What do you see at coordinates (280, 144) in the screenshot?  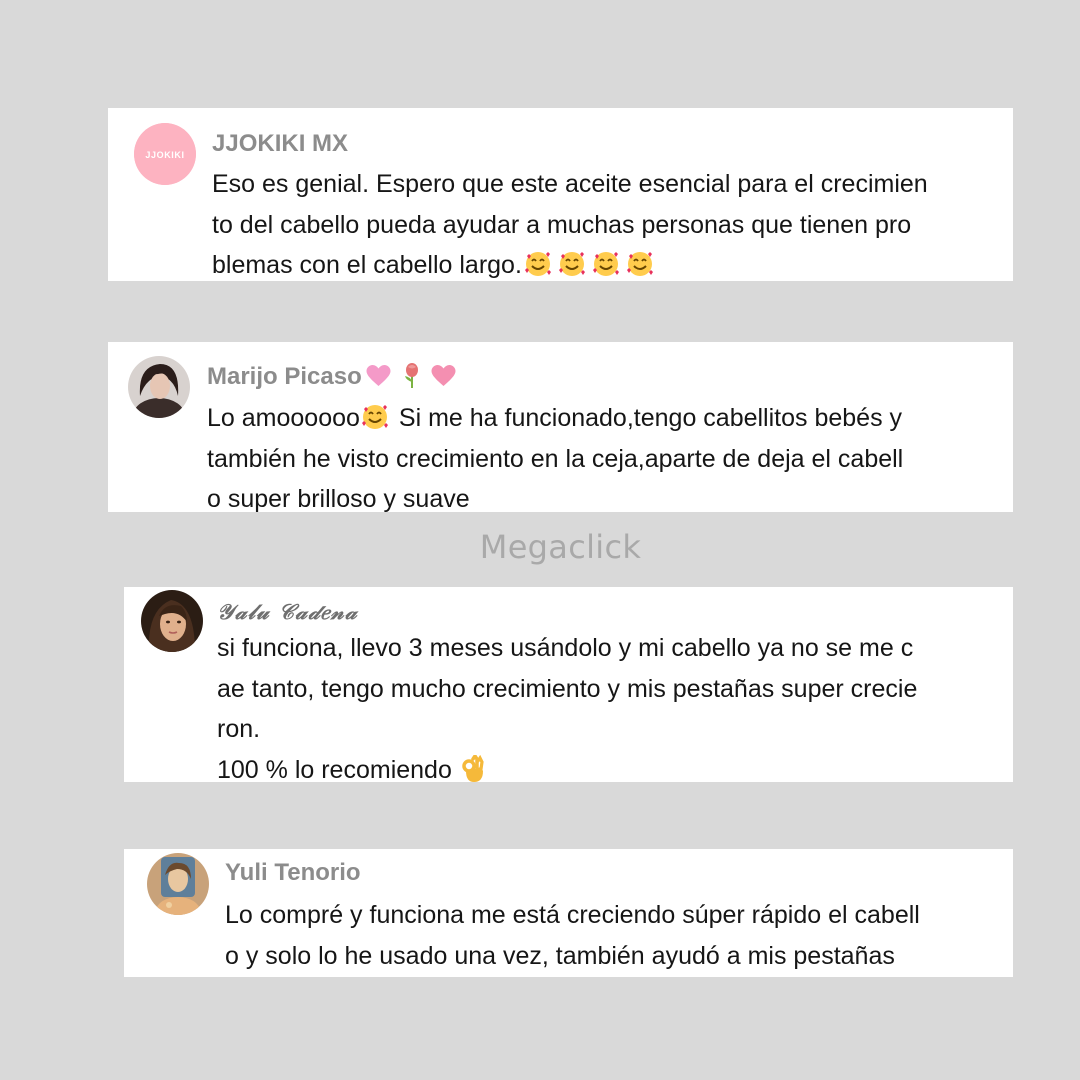 I see `username: JJOKIKI MX` at bounding box center [280, 144].